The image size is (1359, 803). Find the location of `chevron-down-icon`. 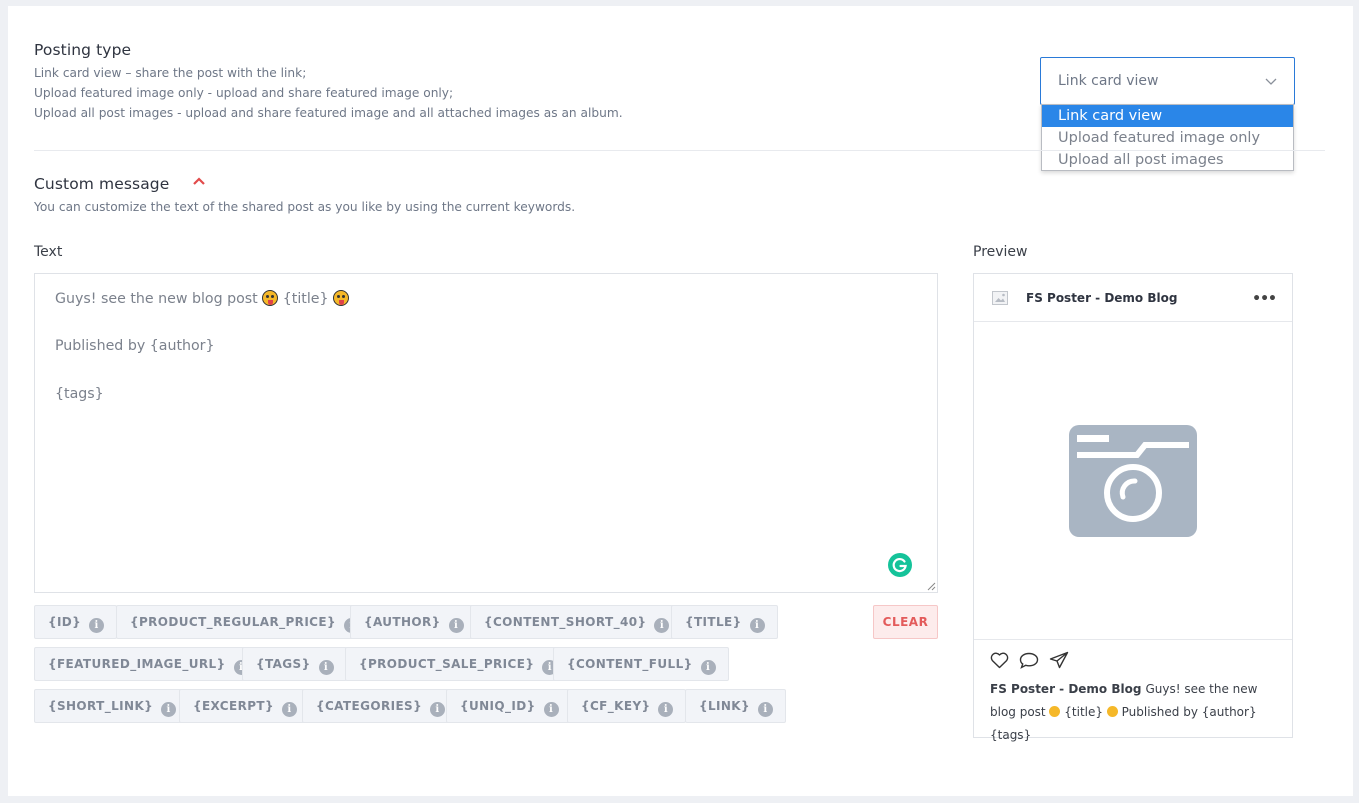

chevron-down-icon is located at coordinates (1271, 81).